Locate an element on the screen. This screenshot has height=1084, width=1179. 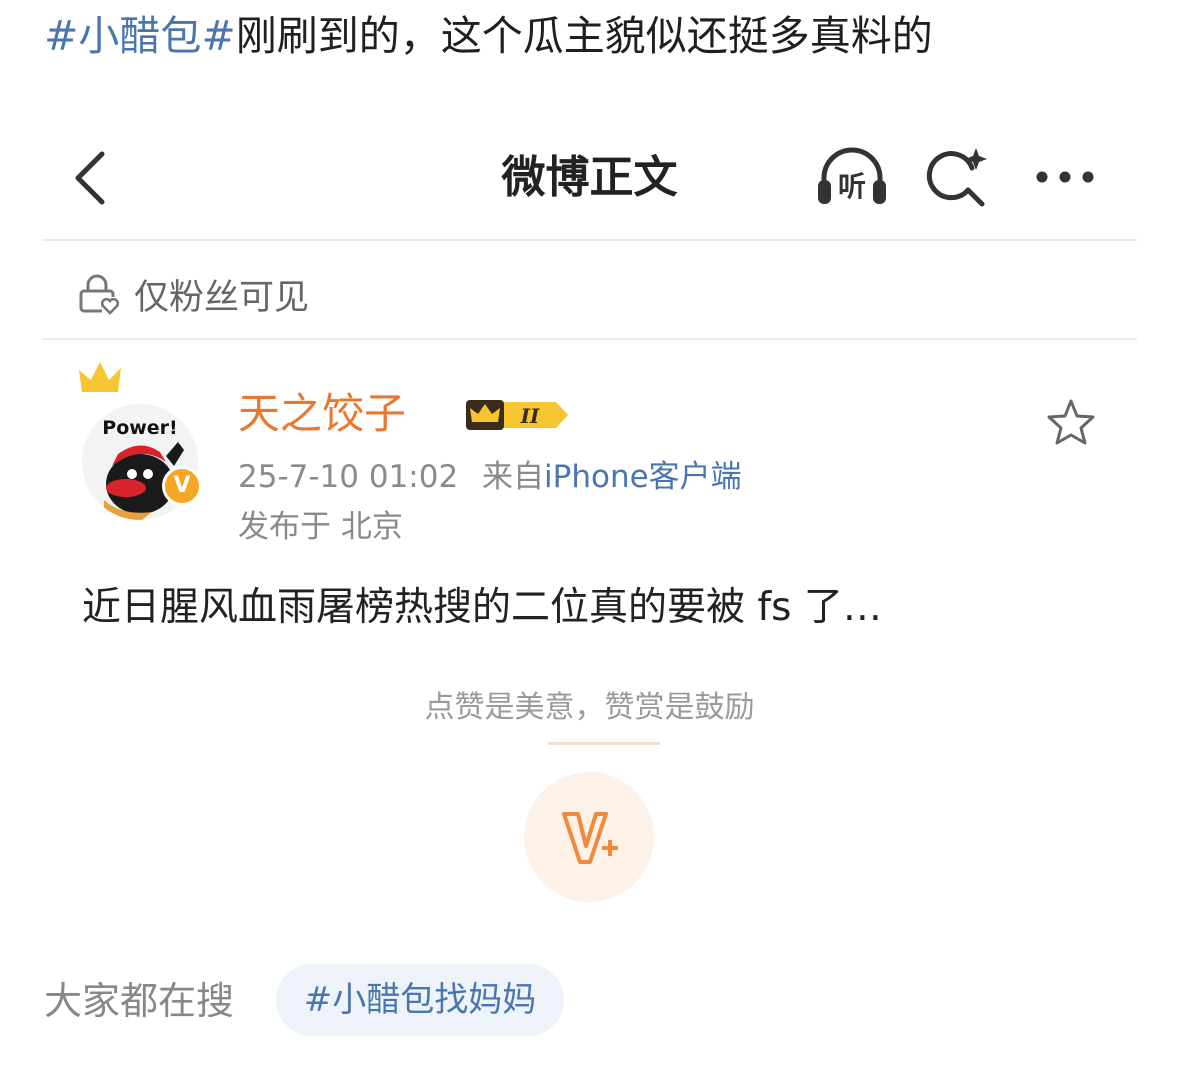
source-prefix: 来自 is located at coordinates (513, 477).